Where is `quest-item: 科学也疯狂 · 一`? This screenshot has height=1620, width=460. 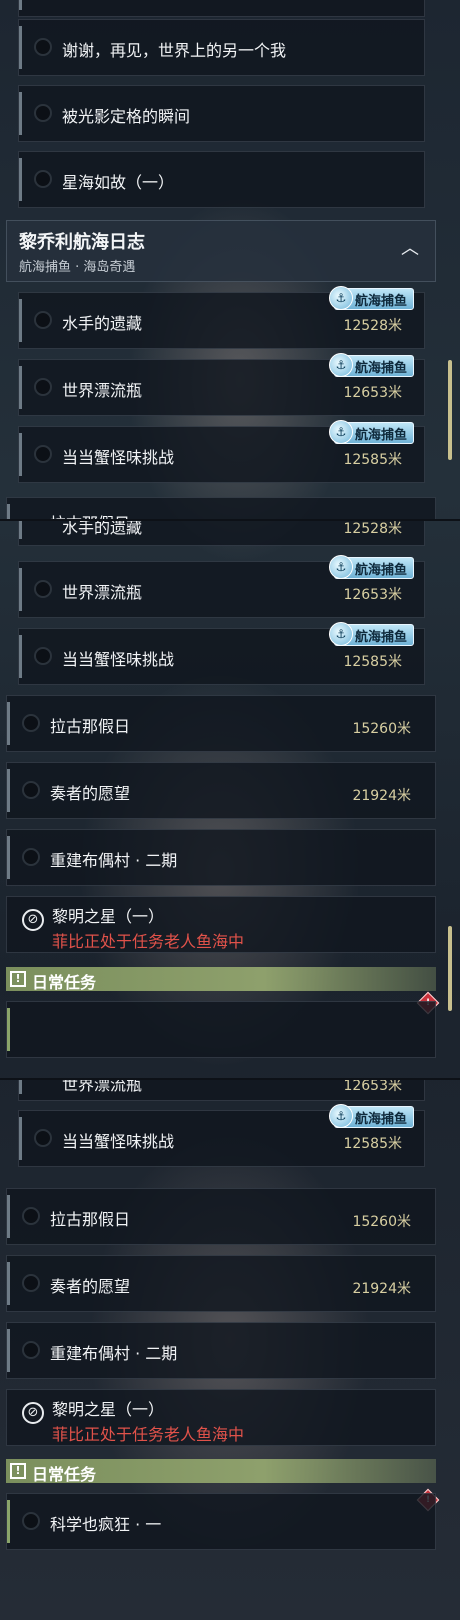 quest-item: 科学也疯狂 · 一 is located at coordinates (221, 1521).